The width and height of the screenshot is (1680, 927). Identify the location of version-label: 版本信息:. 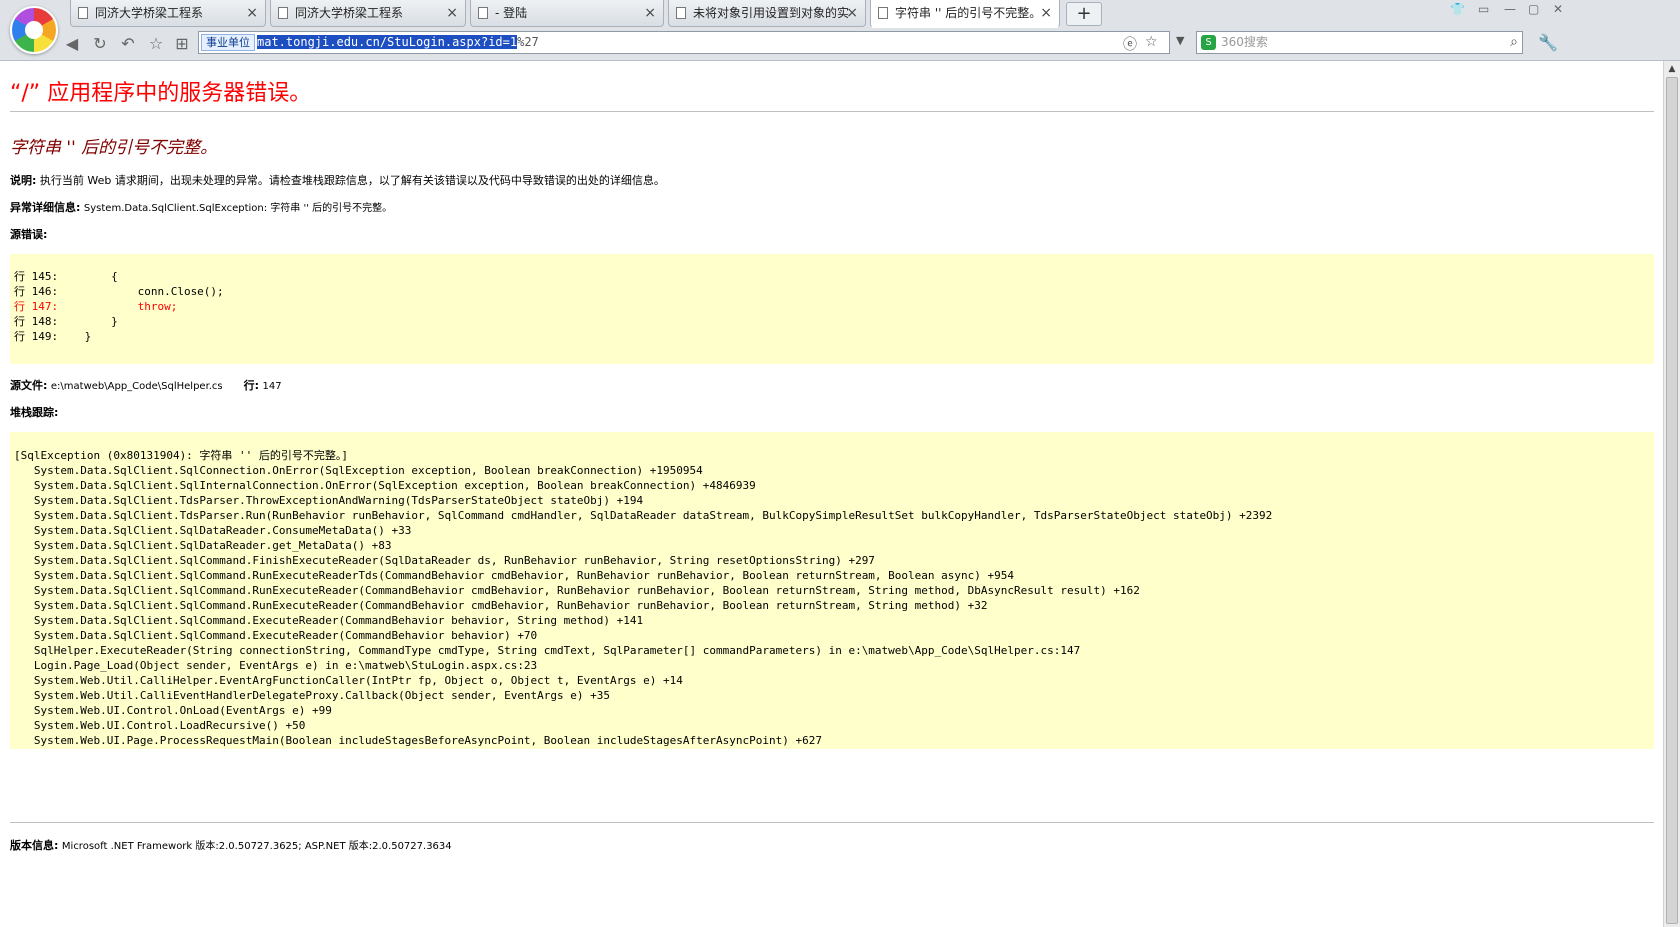
(34, 845).